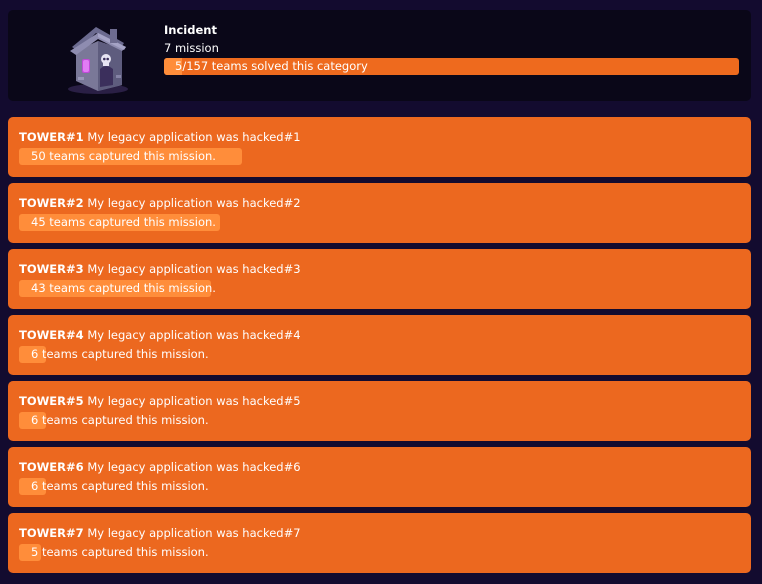 This screenshot has width=762, height=584. What do you see at coordinates (194, 137) in the screenshot?
I see `mission-name: My legacy application was hacked#1` at bounding box center [194, 137].